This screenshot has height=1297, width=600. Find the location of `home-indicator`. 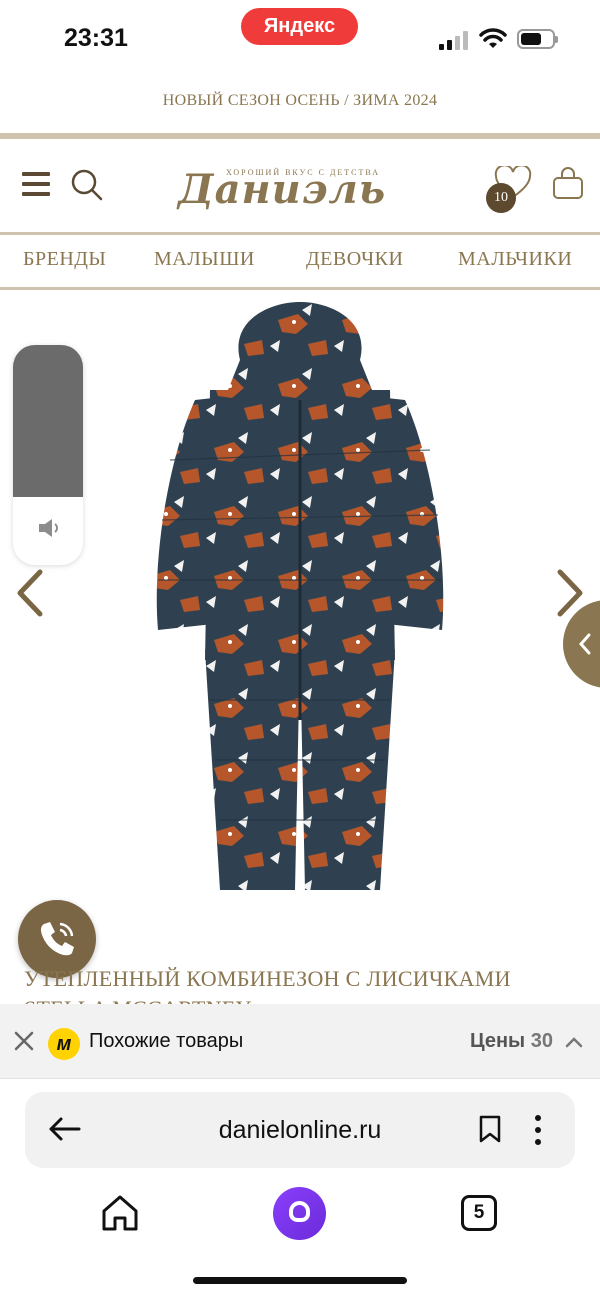

home-indicator is located at coordinates (300, 1280).